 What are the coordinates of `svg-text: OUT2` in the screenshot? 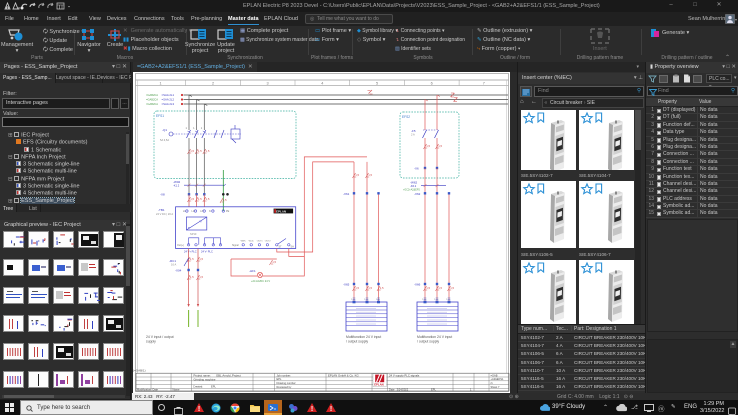 It's located at (268, 242).